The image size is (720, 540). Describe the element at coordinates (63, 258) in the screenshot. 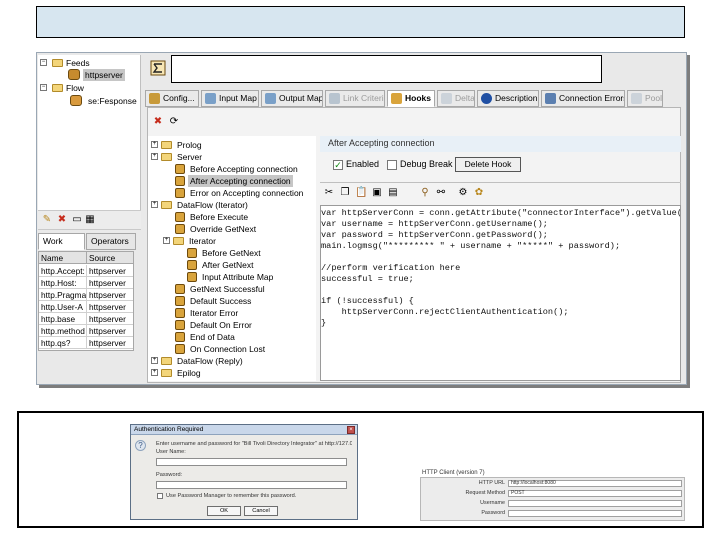

I see `column-header-name: Name` at that location.